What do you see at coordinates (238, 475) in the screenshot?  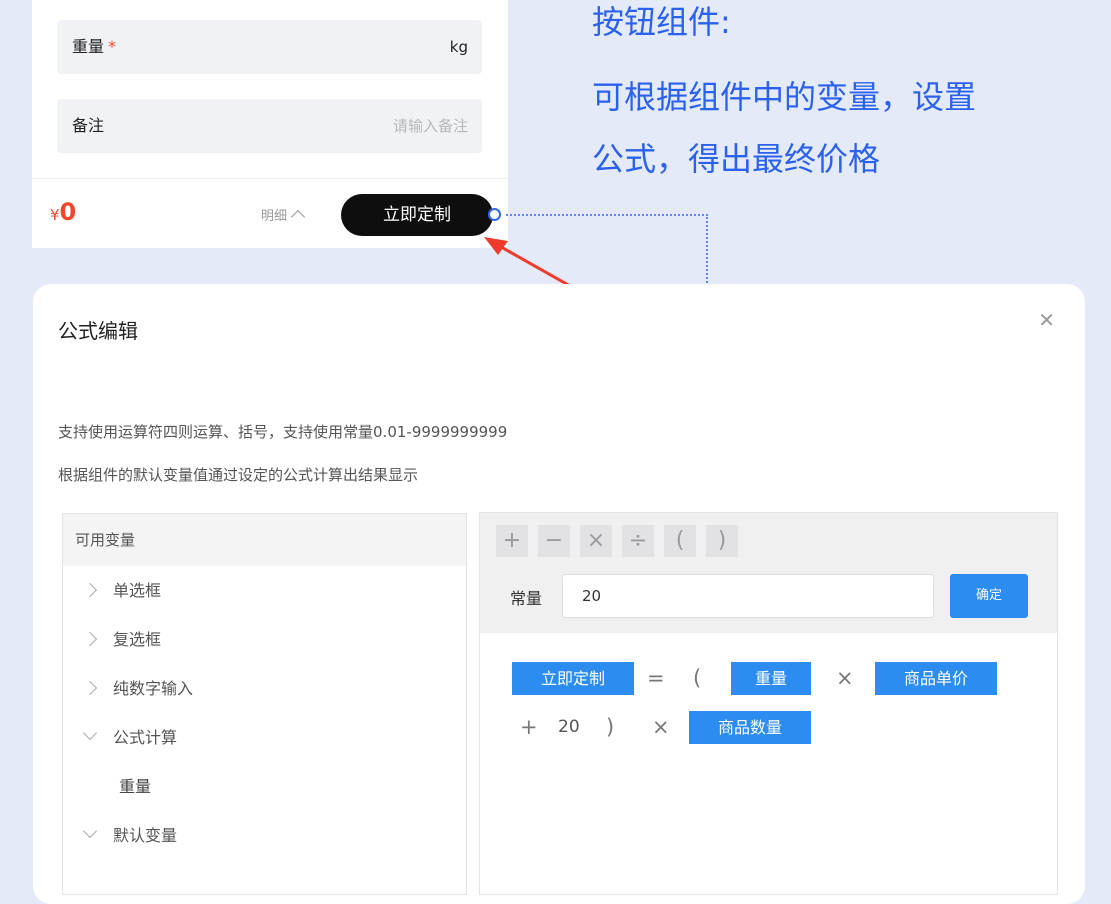 I see `dialog-description-2: 根据组件的默认变量值通过设定的公式计算出结果显示` at bounding box center [238, 475].